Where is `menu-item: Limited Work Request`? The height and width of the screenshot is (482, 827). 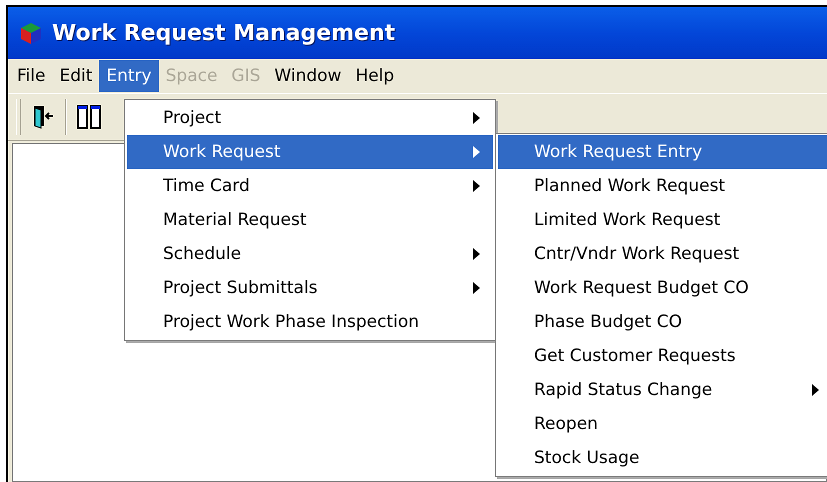 menu-item: Limited Work Request is located at coordinates (662, 220).